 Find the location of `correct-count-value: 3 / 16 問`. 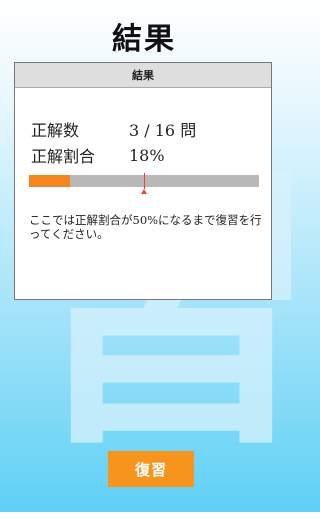

correct-count-value: 3 / 16 問 is located at coordinates (163, 130).